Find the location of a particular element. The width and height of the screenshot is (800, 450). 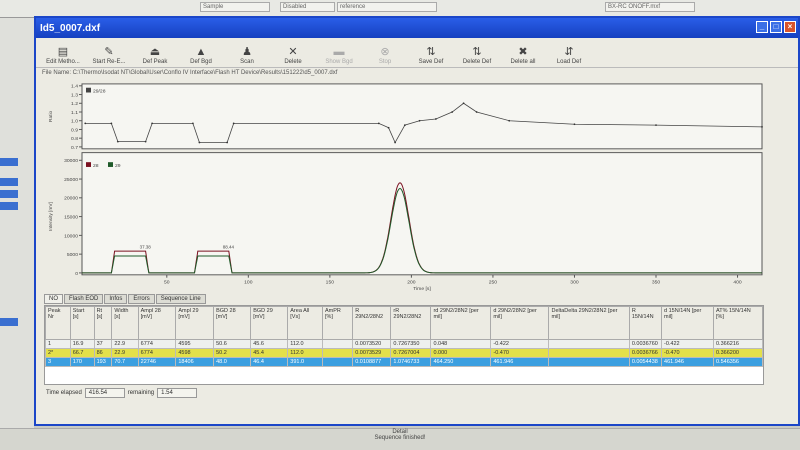

column-header: Ampl 29 [mV] is located at coordinates (195, 323).